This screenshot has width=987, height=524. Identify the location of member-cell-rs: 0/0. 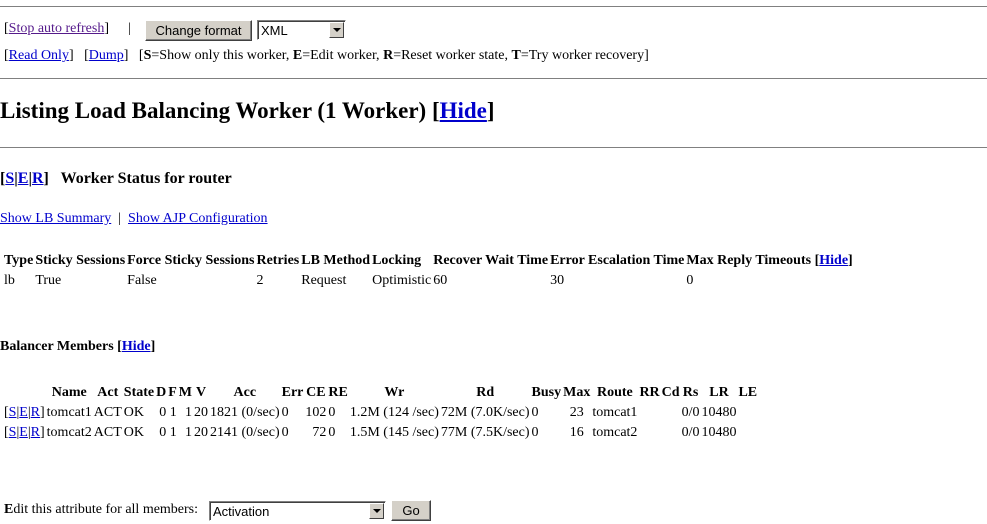
(690, 432).